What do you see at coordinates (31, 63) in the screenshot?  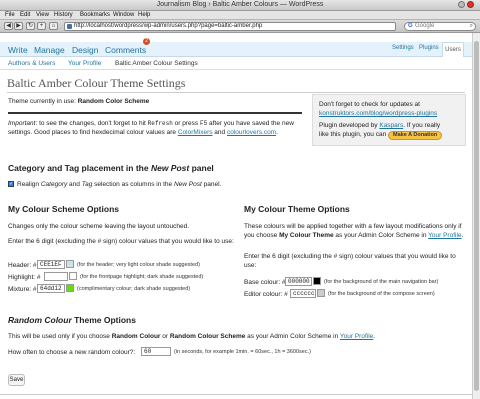 I see `subnav-authors-users: Authors & Users` at bounding box center [31, 63].